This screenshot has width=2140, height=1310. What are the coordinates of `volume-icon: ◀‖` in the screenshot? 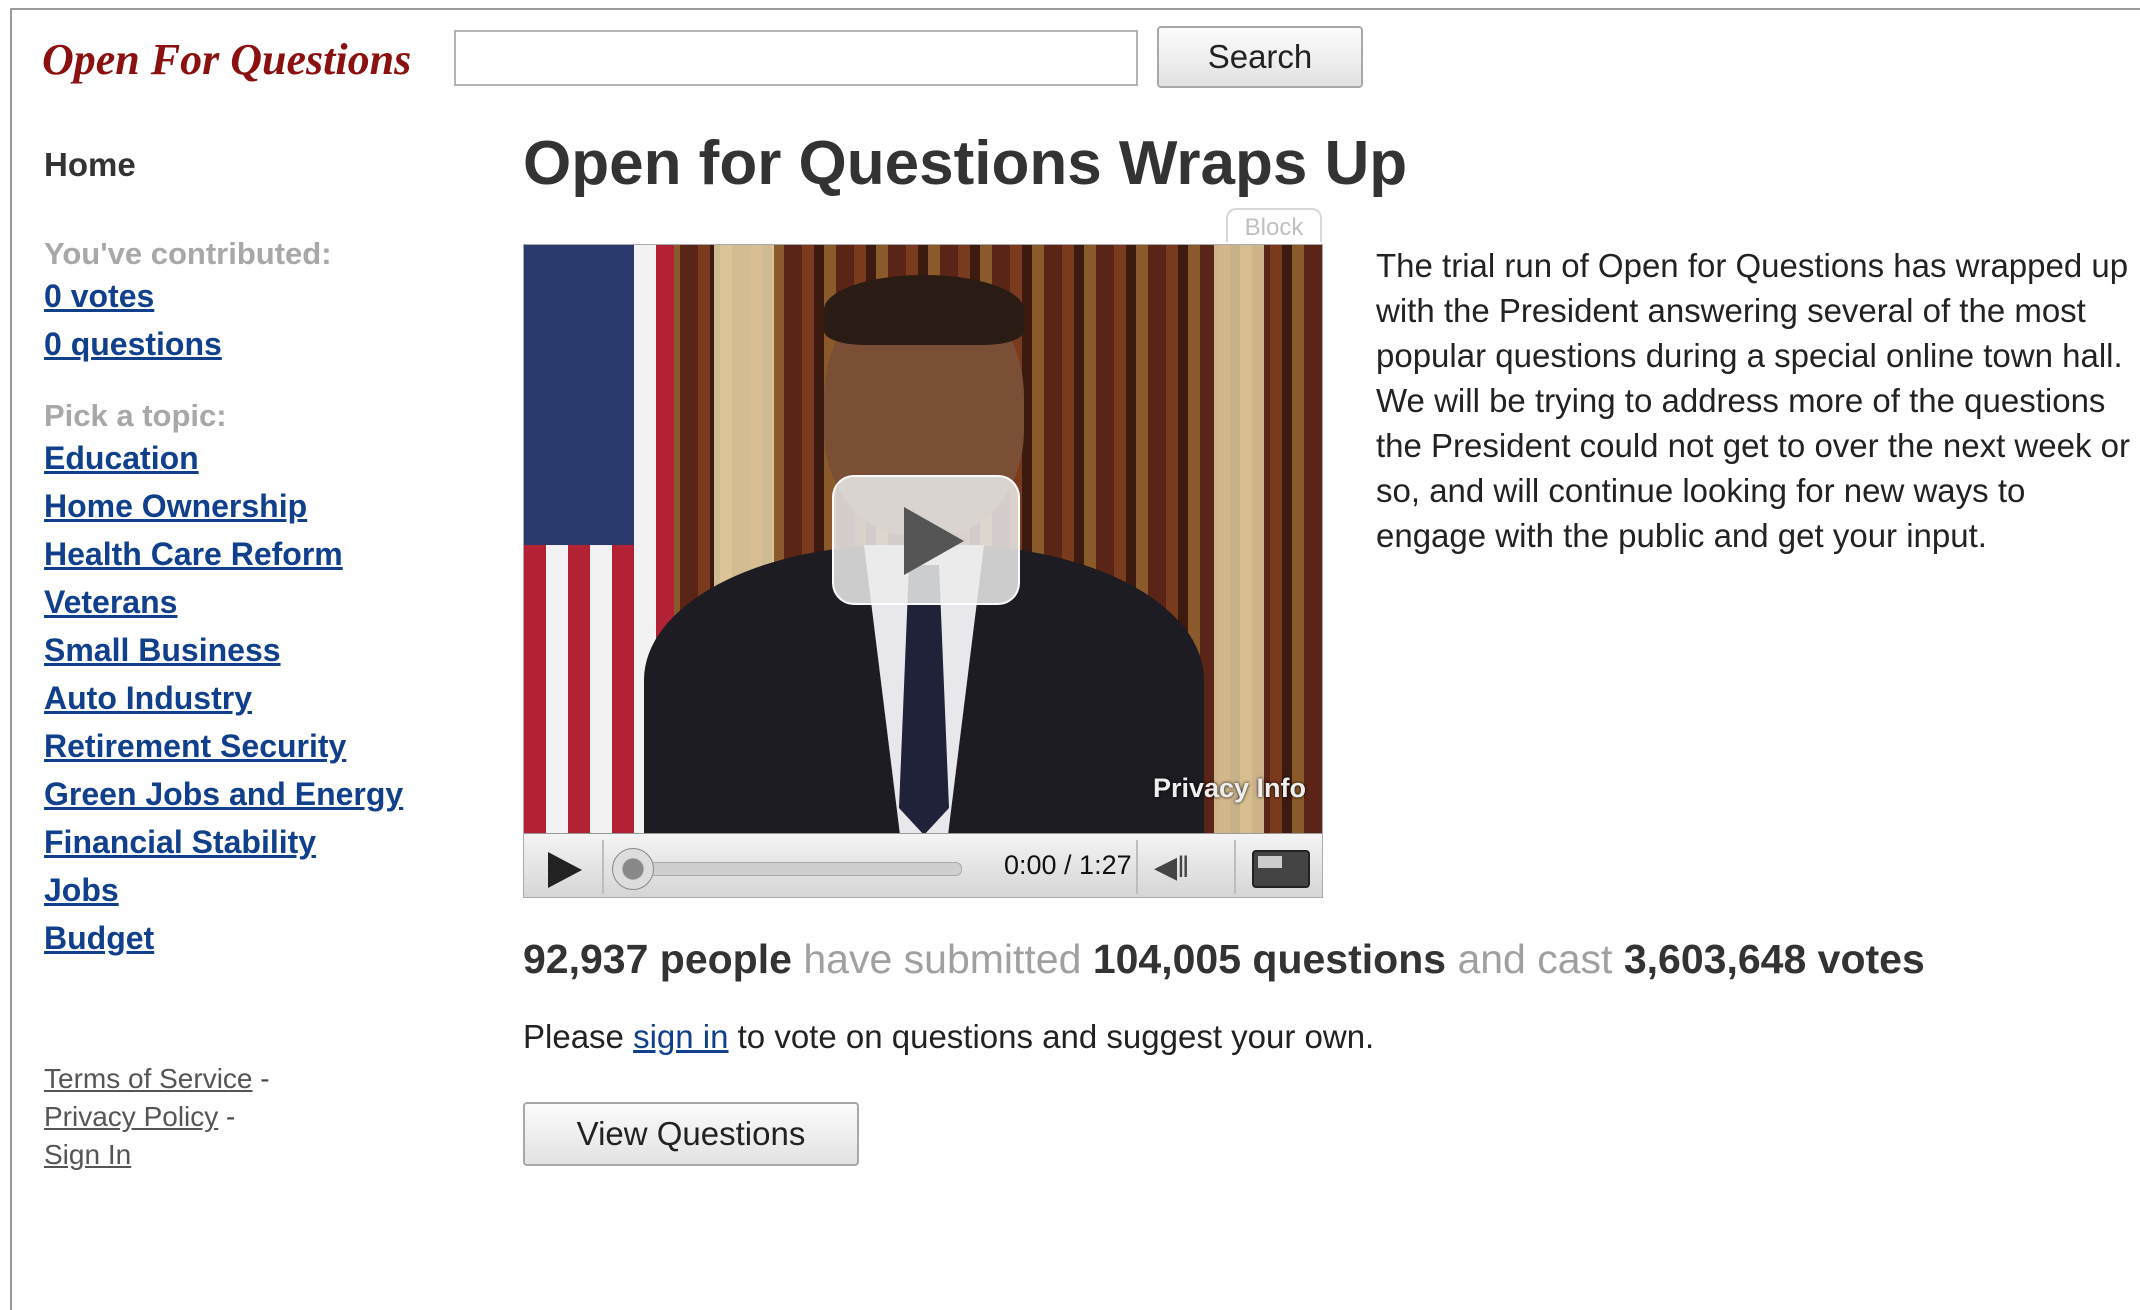 It's located at (1171, 867).